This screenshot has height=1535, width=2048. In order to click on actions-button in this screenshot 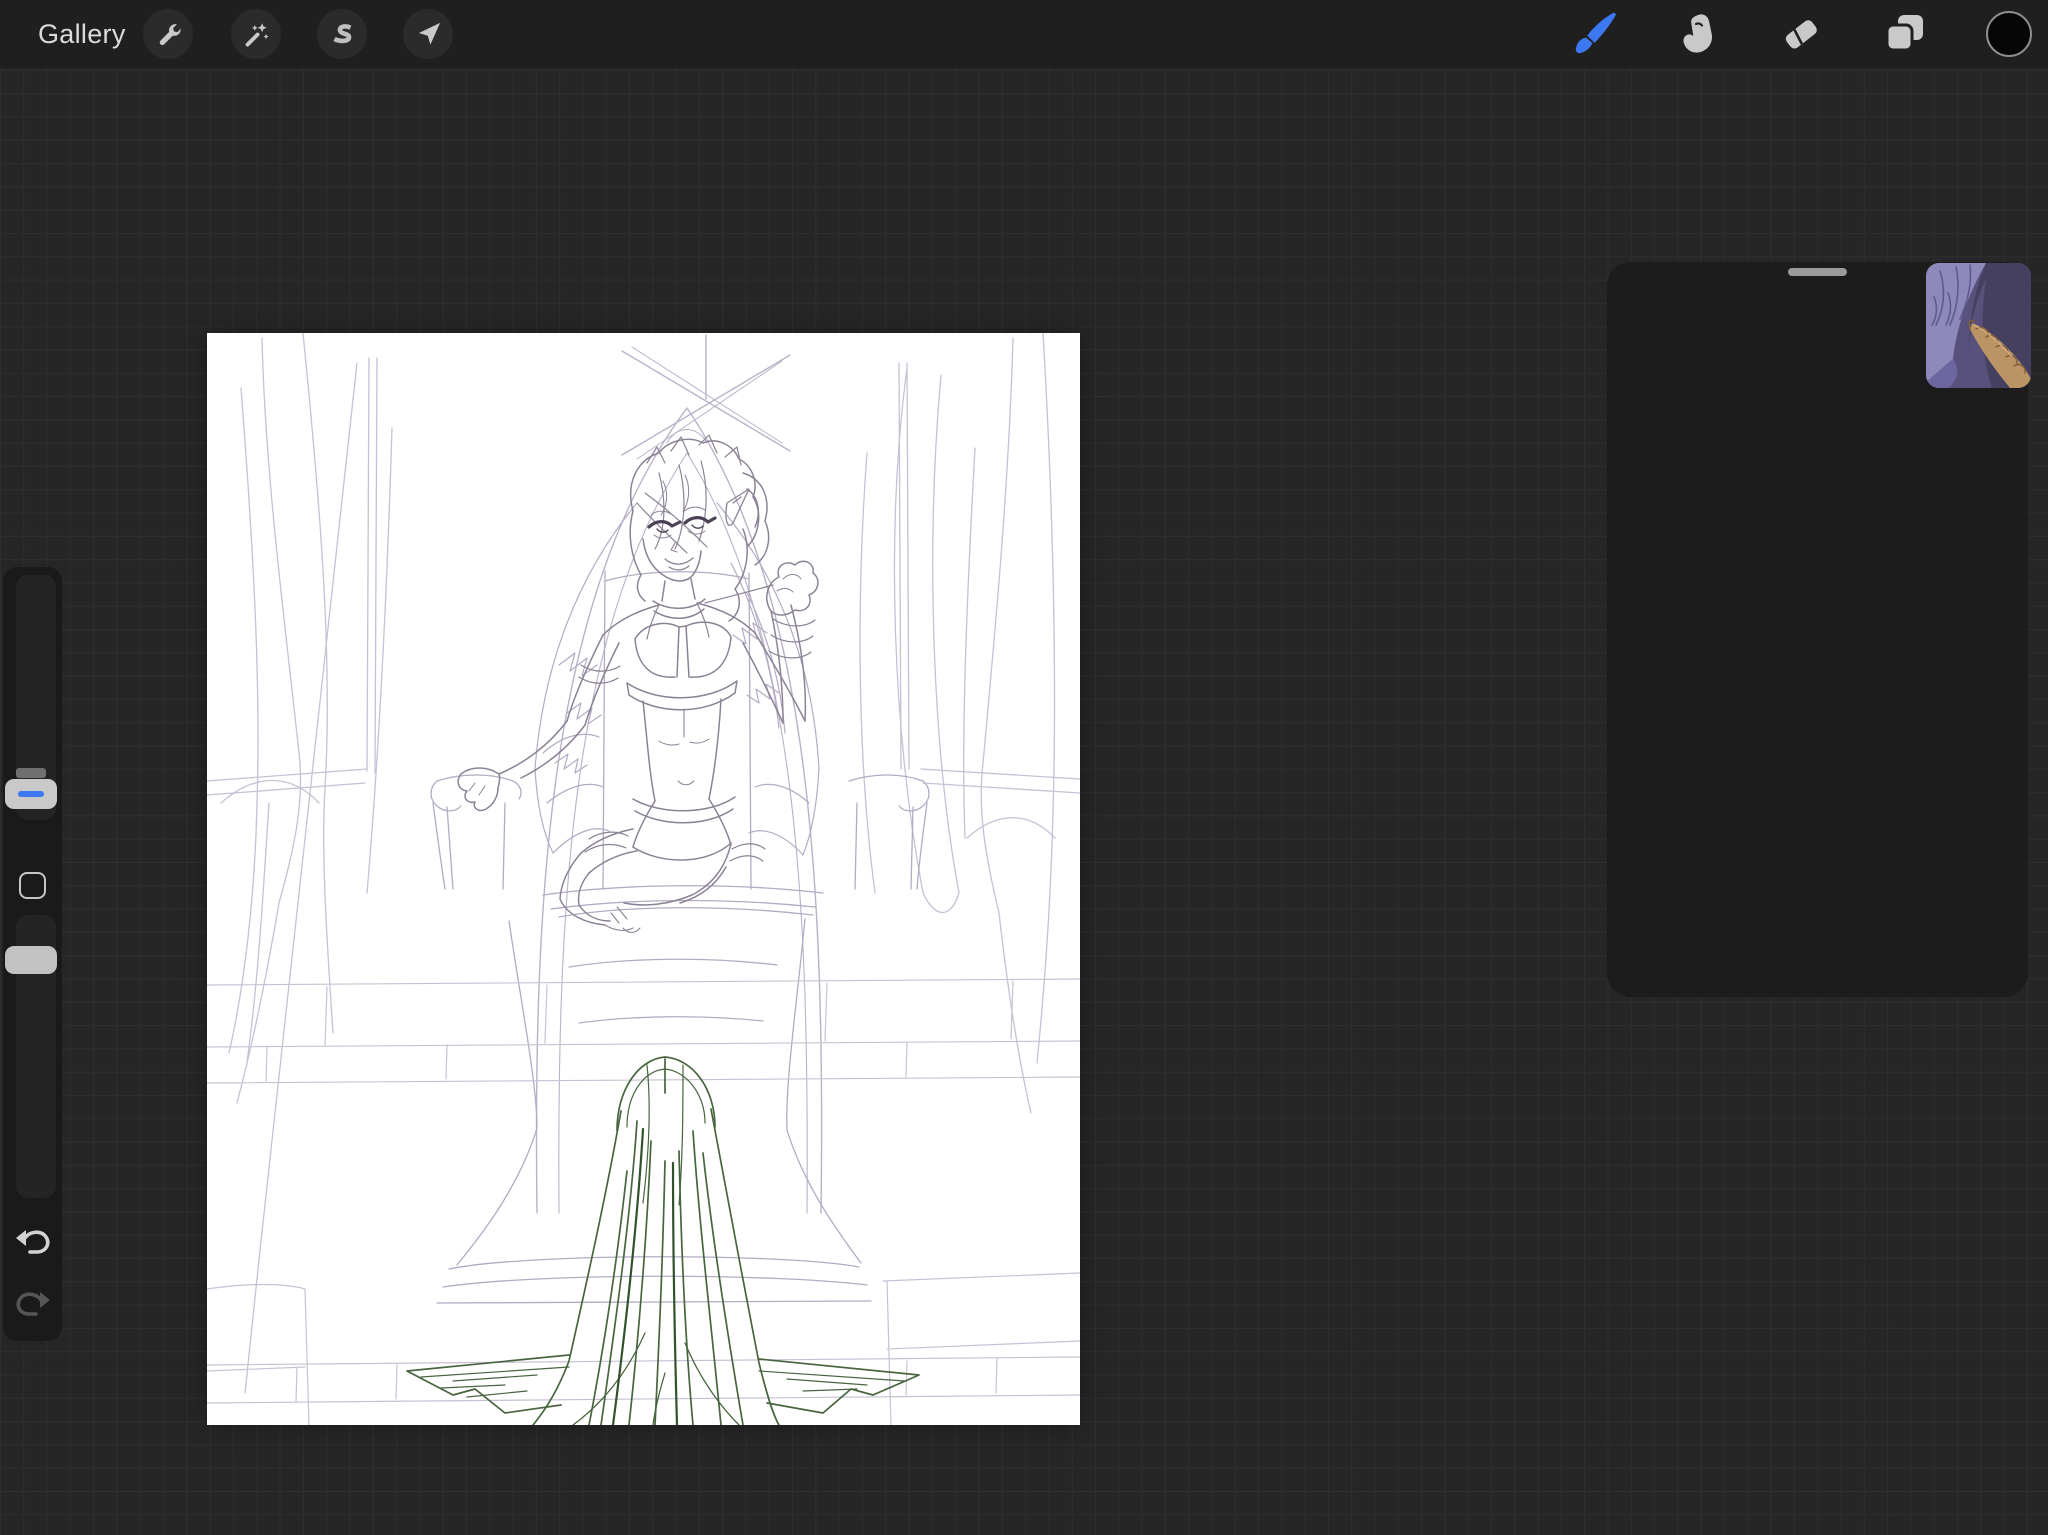, I will do `click(168, 34)`.